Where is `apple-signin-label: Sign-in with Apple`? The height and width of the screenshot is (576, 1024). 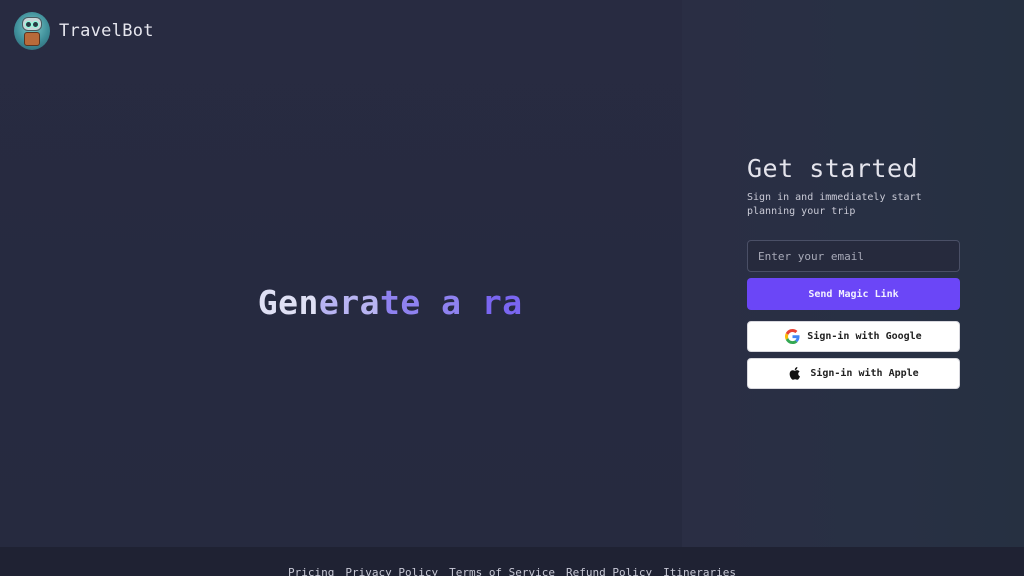 apple-signin-label: Sign-in with Apple is located at coordinates (864, 373).